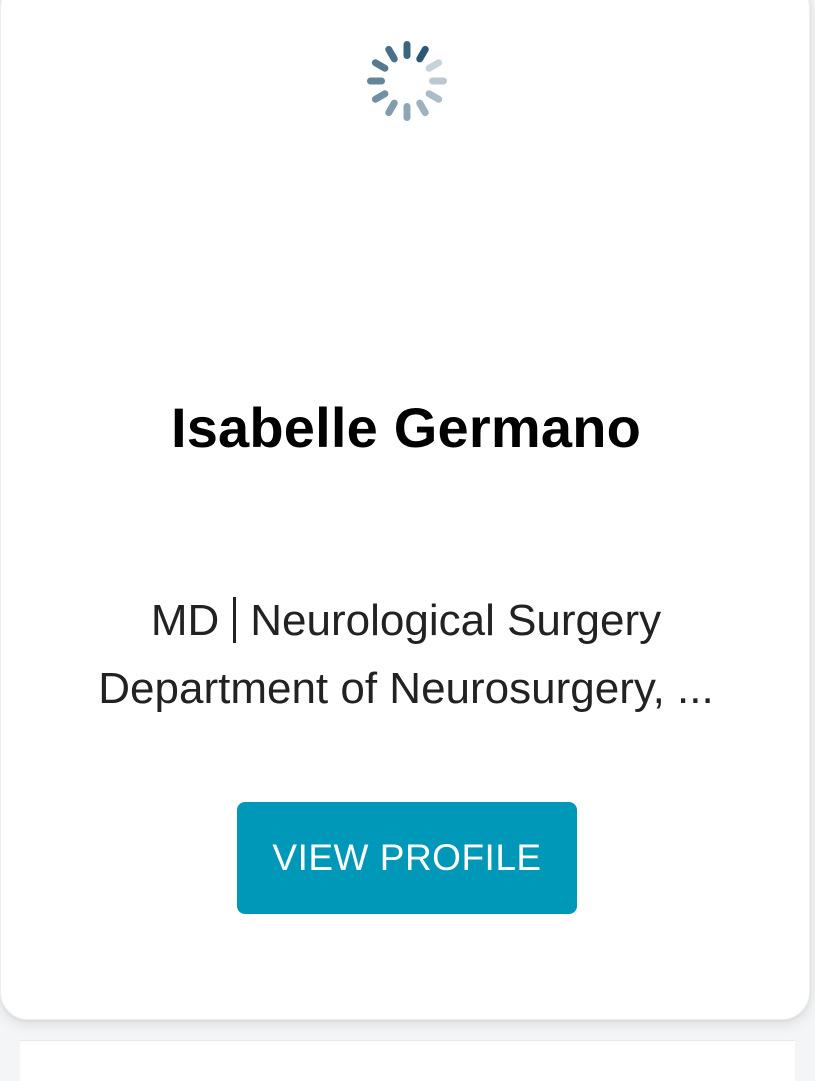  Describe the element at coordinates (185, 620) in the screenshot. I see `degree-text: MD` at that location.